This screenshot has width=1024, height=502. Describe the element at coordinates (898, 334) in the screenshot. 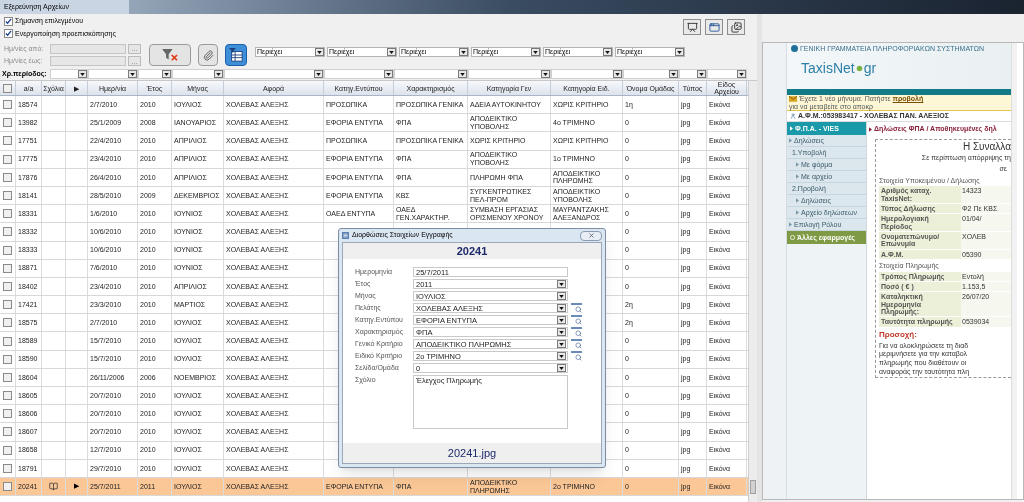

I see `warning-title: Προσοχή:` at that location.